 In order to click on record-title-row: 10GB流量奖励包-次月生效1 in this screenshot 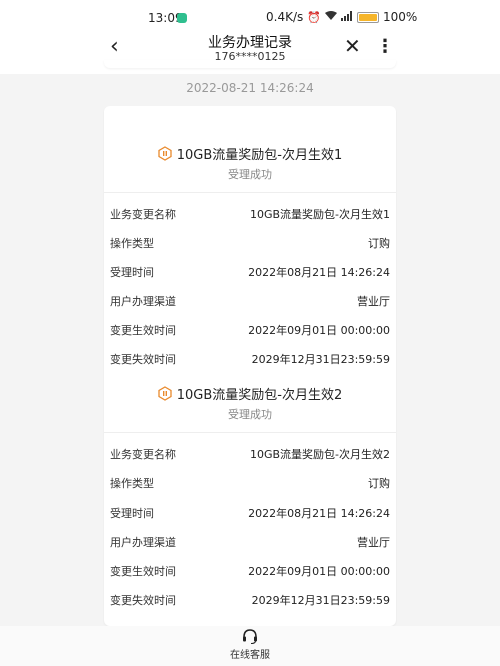, I will do `click(250, 153)`.